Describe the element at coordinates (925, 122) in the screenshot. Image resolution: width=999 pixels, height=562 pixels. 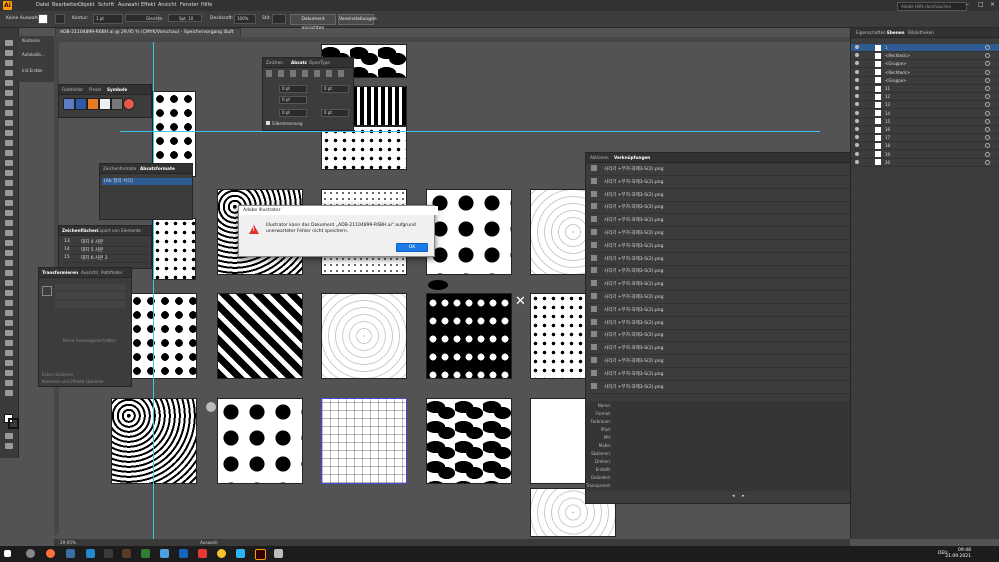
I see `layer-row: 15` at that location.